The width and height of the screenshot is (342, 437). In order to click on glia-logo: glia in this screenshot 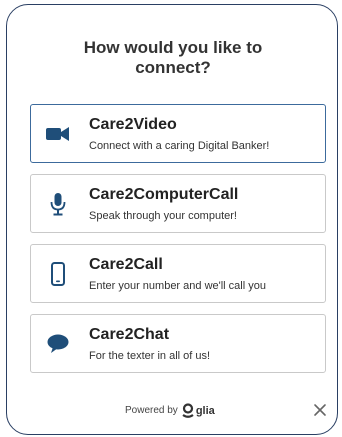, I will do `click(198, 410)`.